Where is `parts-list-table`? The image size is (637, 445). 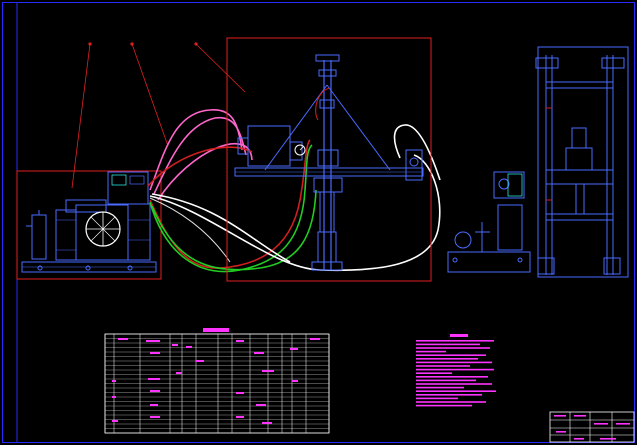
parts-list-table is located at coordinates (217, 381).